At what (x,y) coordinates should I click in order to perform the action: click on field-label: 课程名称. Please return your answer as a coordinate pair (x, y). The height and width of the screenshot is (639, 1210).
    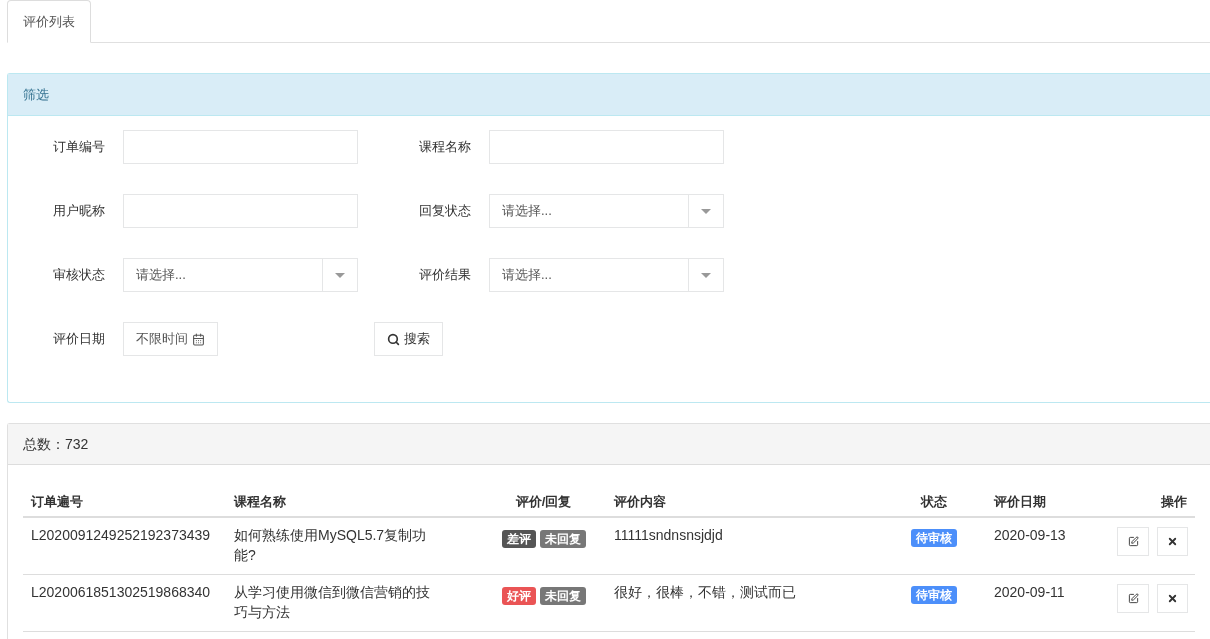
    Looking at the image, I should click on (445, 147).